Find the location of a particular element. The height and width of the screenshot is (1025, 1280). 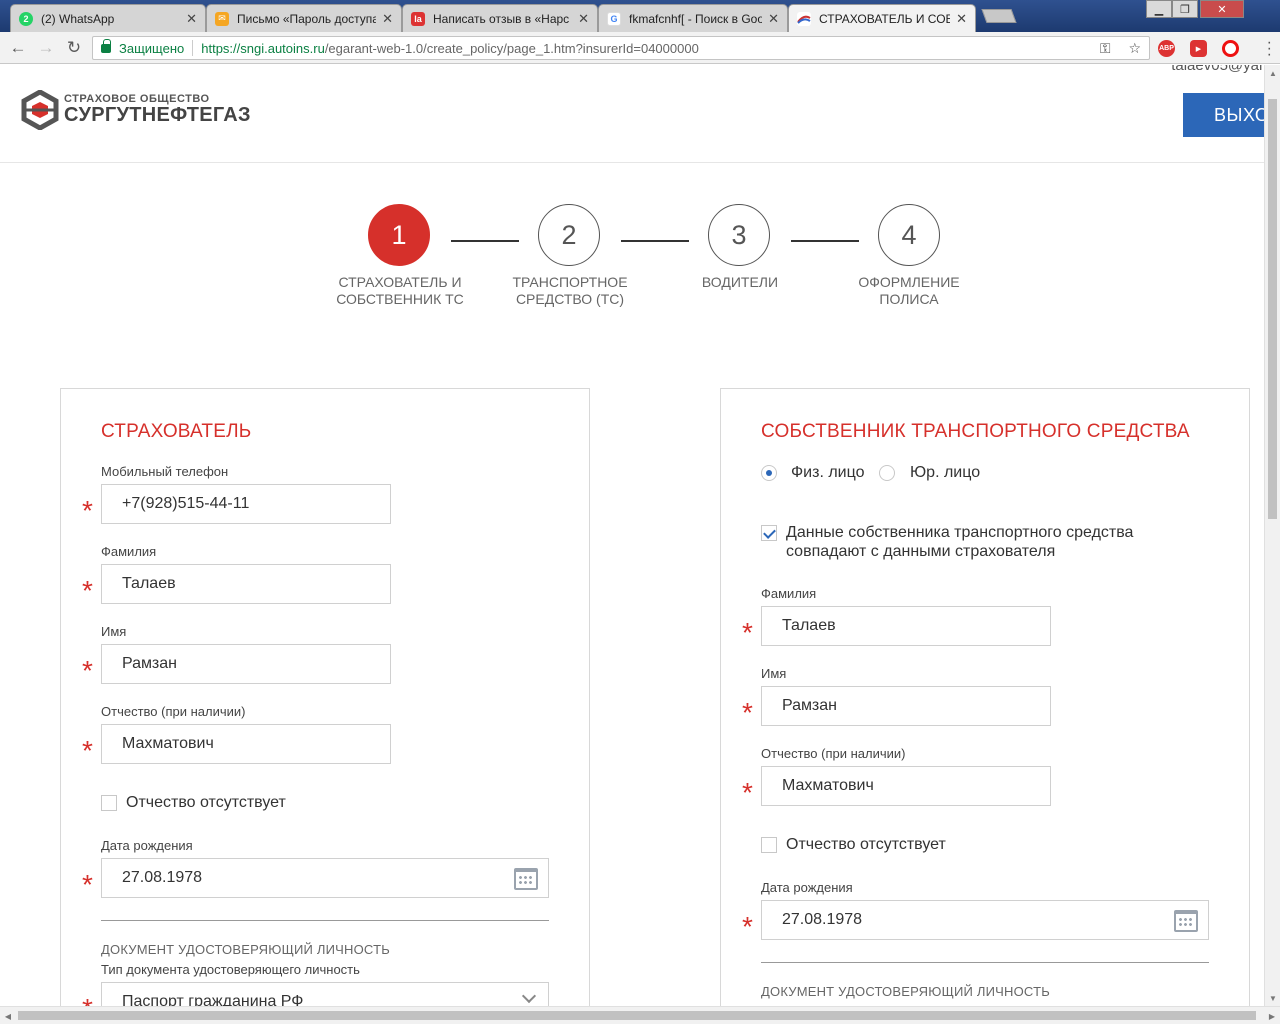

owner-firstname-label: Имя is located at coordinates (774, 673).